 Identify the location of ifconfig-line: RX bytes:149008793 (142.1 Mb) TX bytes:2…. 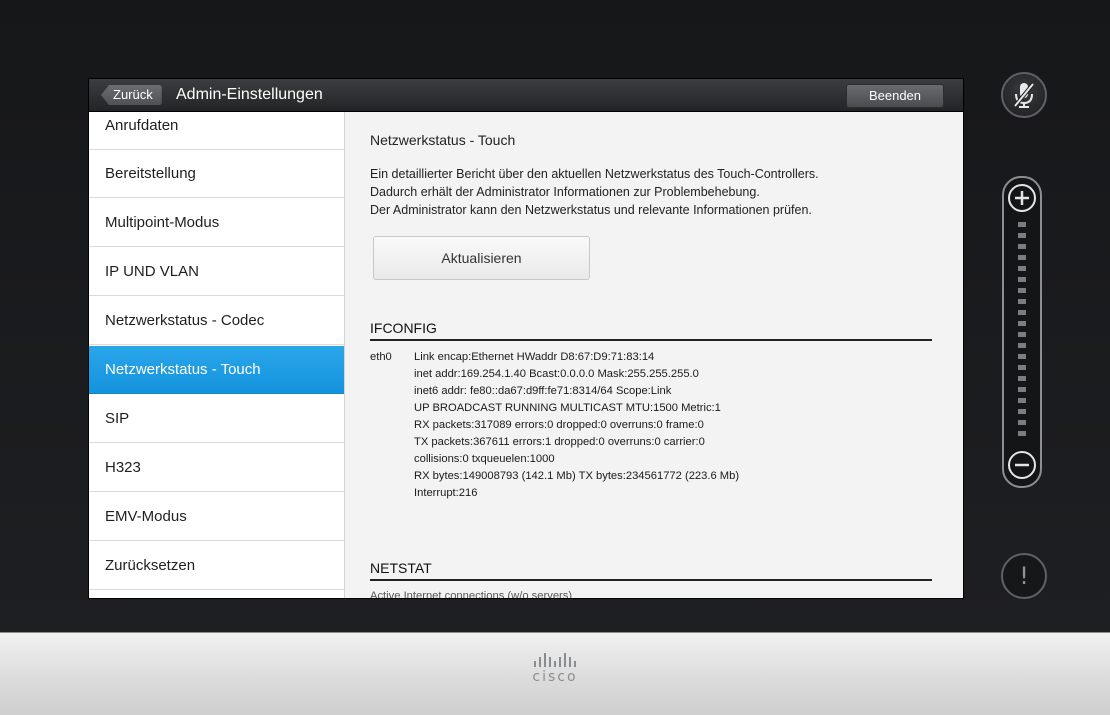
(577, 476).